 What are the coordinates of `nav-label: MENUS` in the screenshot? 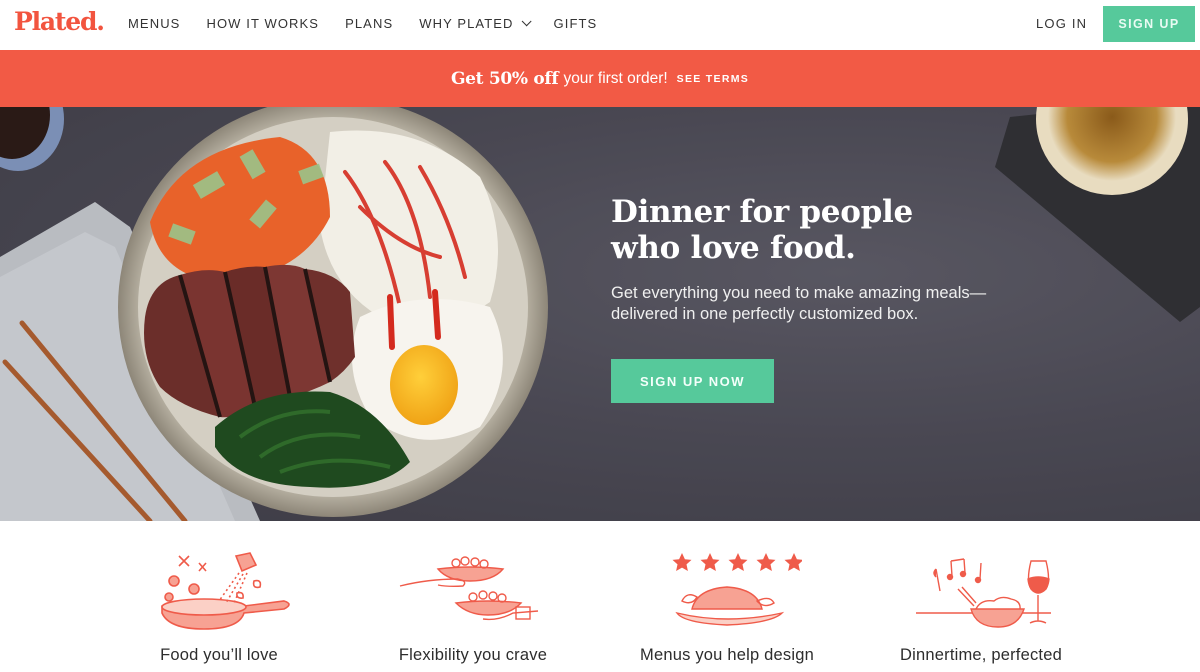 It's located at (154, 23).